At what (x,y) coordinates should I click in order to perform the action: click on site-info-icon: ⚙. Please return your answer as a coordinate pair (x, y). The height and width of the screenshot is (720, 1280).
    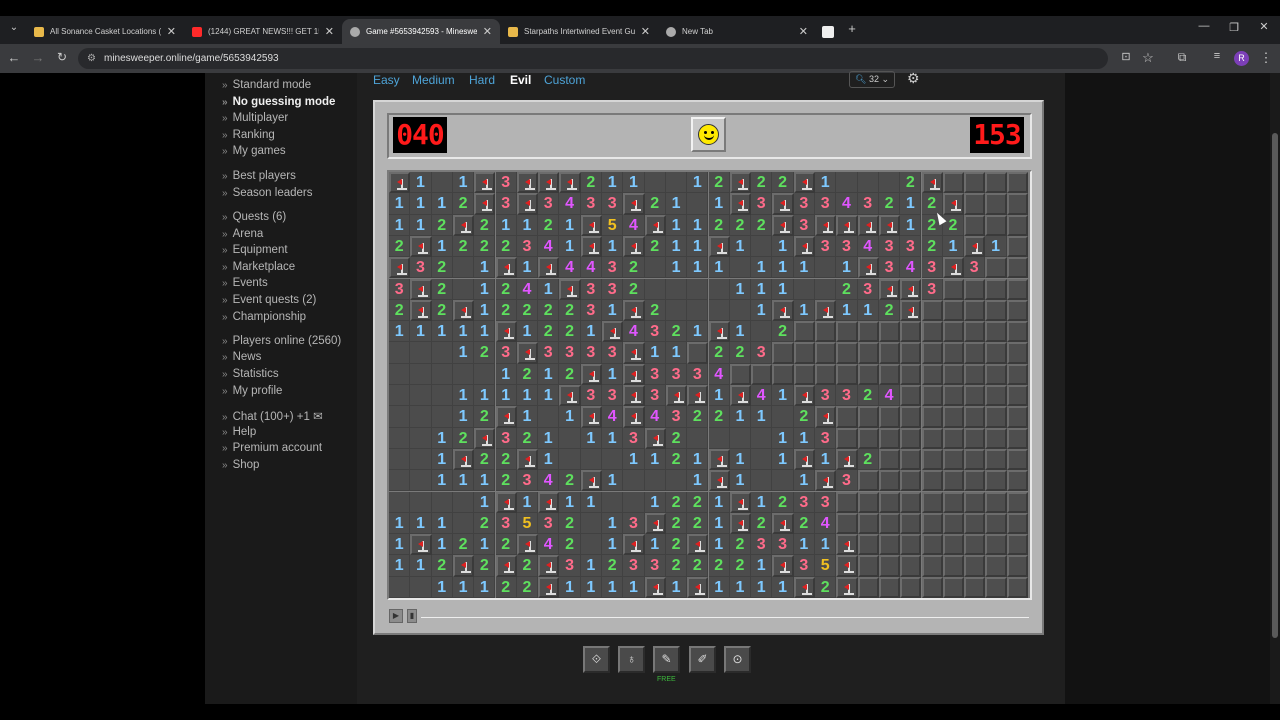
    Looking at the image, I should click on (91, 58).